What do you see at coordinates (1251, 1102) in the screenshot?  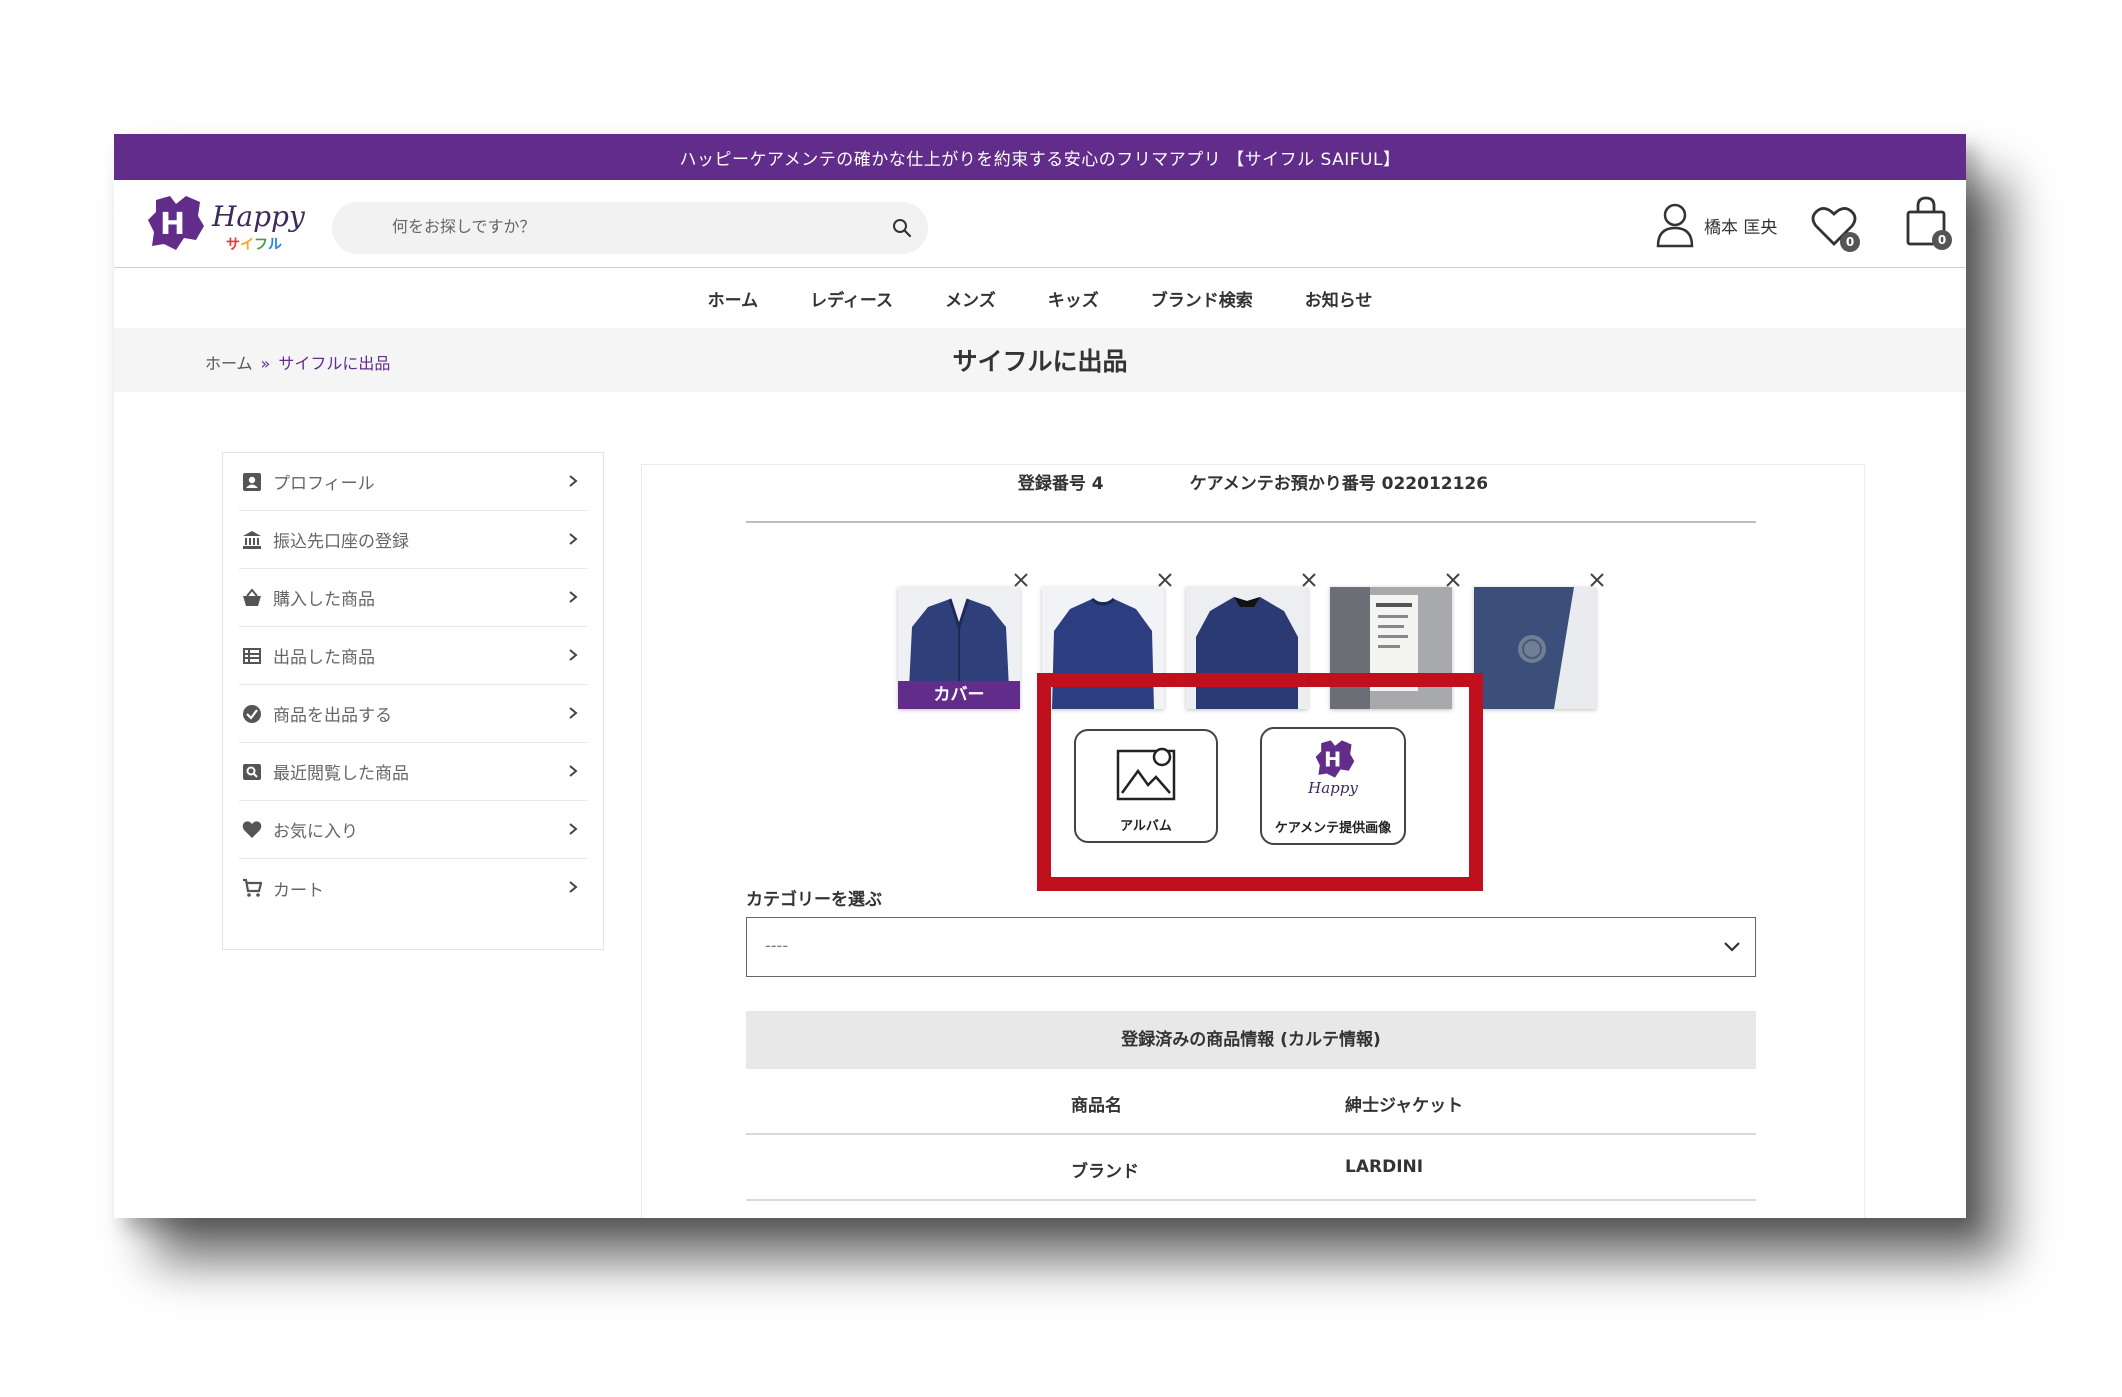 I see `table-row: 商品名 紳士ジャケット` at bounding box center [1251, 1102].